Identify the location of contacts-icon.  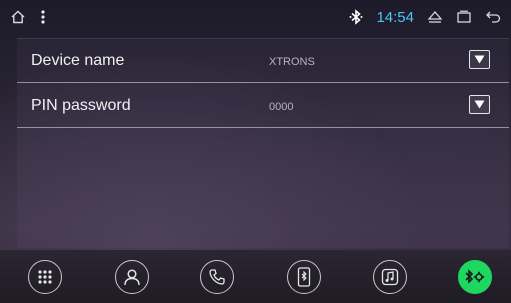
(132, 277).